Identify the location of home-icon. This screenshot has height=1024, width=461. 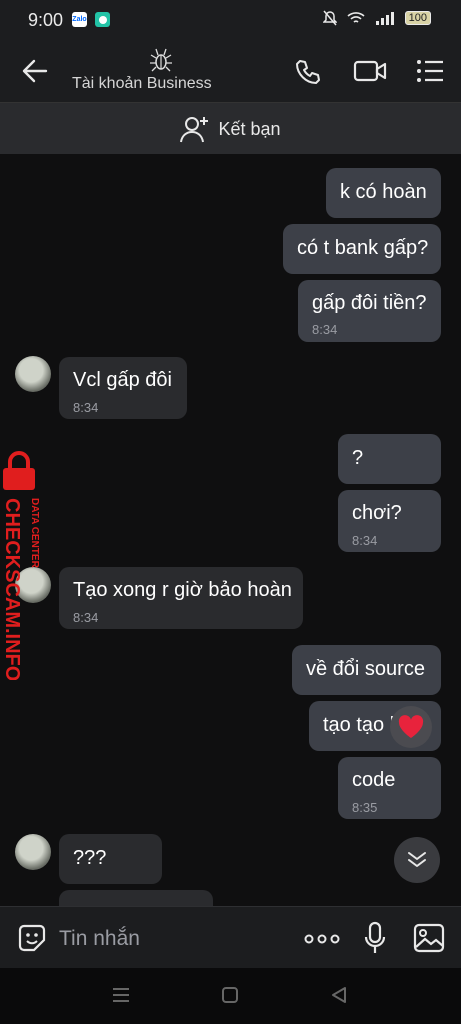
(230, 995).